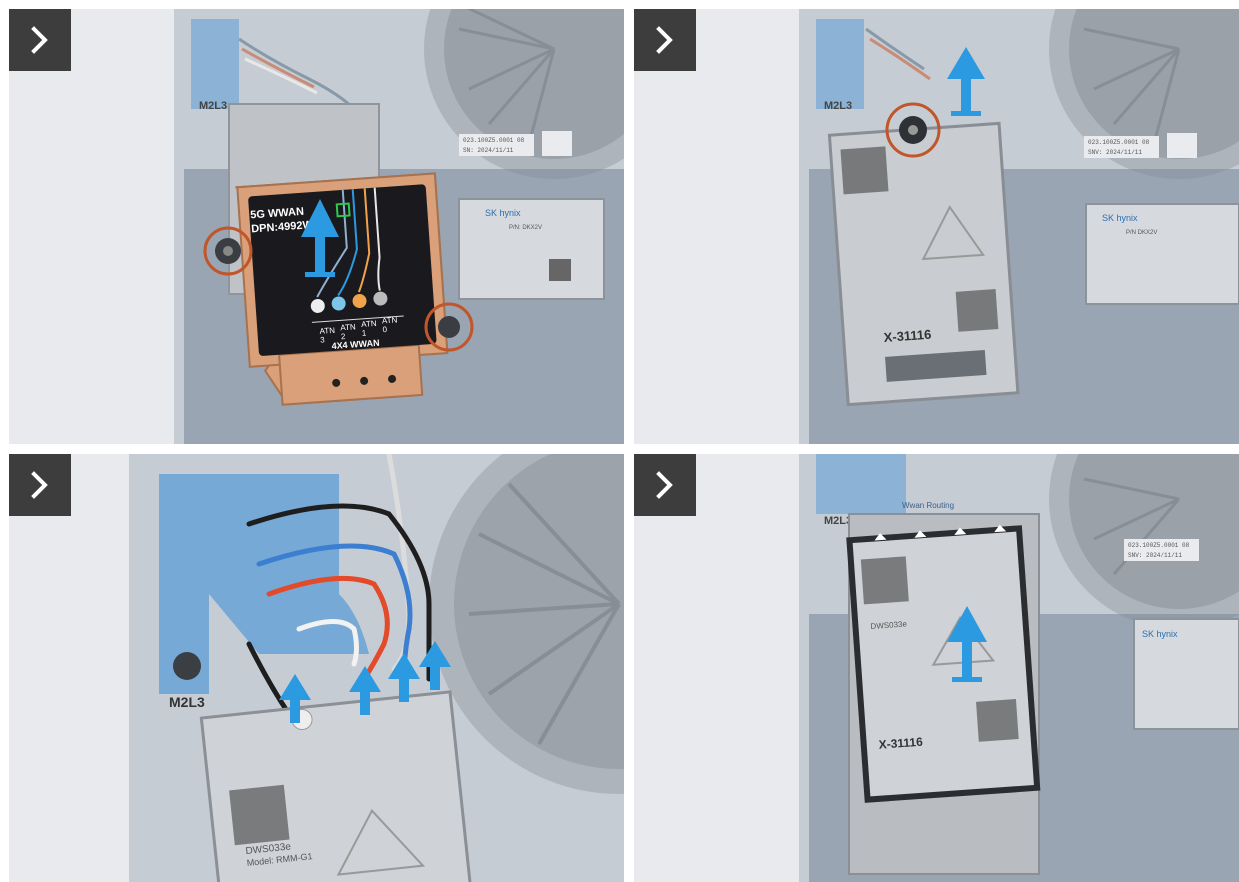 The width and height of the screenshot is (1239, 882). Describe the element at coordinates (1141, 233) in the screenshot. I see `ssd-pn: P/N DKX2V` at that location.